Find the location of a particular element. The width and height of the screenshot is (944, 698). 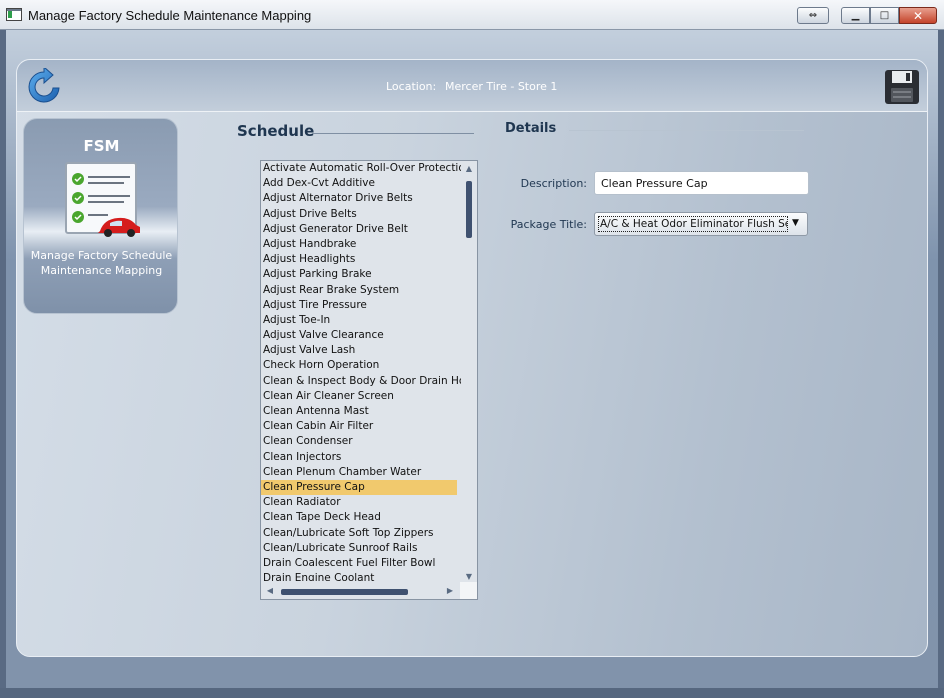

header-band: Location: Mercer Tire - Store 1 is located at coordinates (472, 86).